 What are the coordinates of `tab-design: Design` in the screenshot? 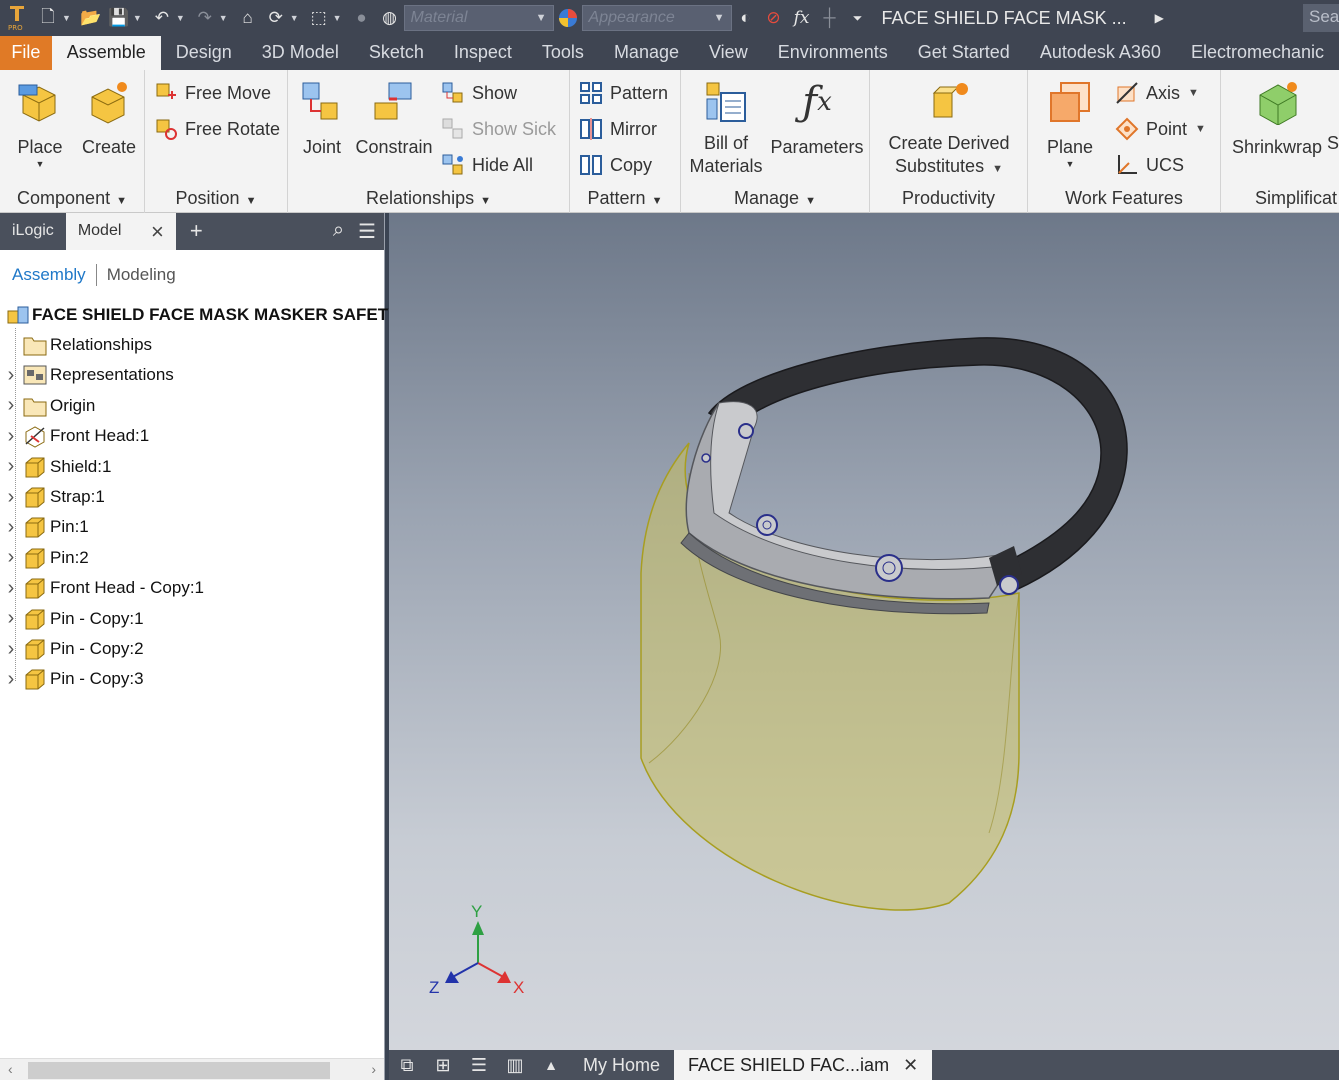 It's located at (204, 53).